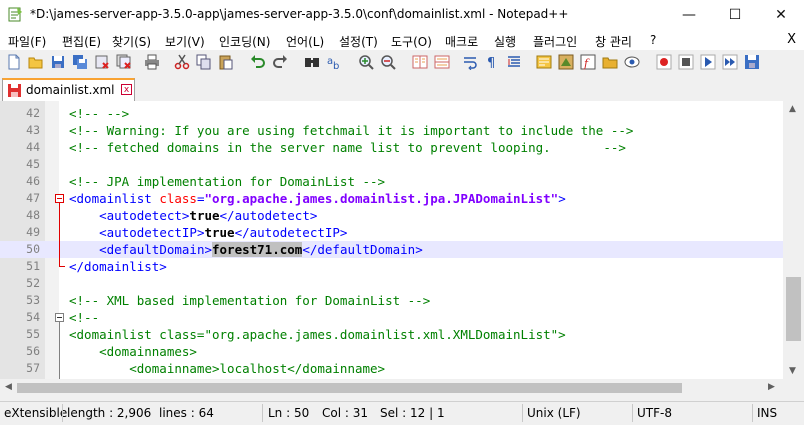 Image resolution: width=804 pixels, height=425 pixels. What do you see at coordinates (133, 351) in the screenshot?
I see `code-text: <domainnames>` at bounding box center [133, 351].